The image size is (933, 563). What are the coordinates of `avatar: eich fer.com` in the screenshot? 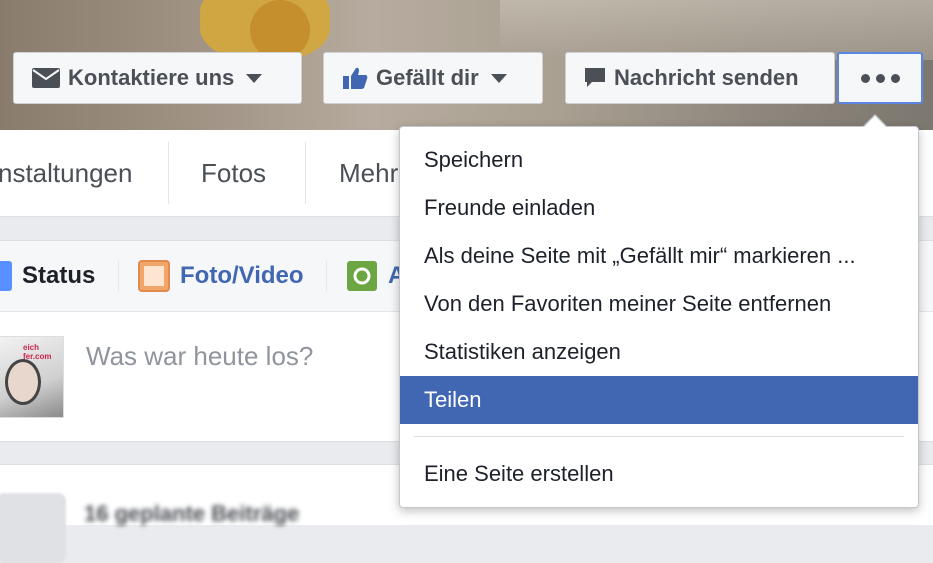 It's located at (32, 377).